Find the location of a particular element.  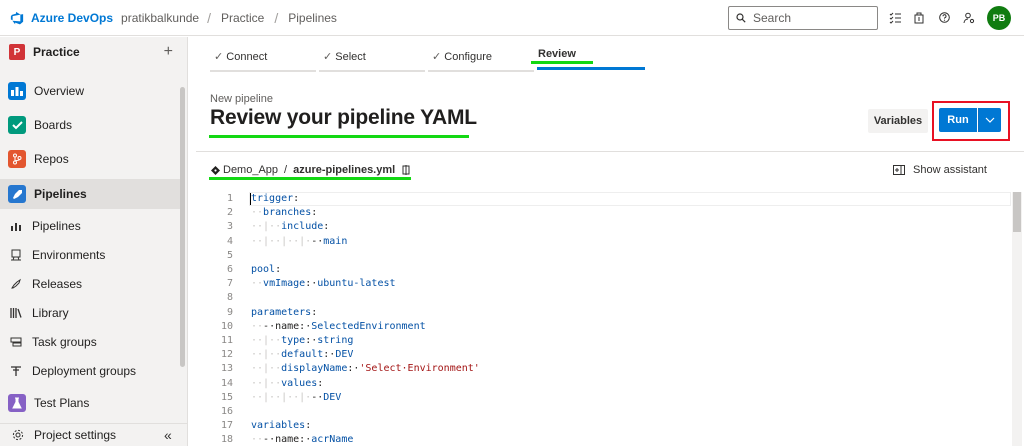

tab-label: Review is located at coordinates (557, 54).